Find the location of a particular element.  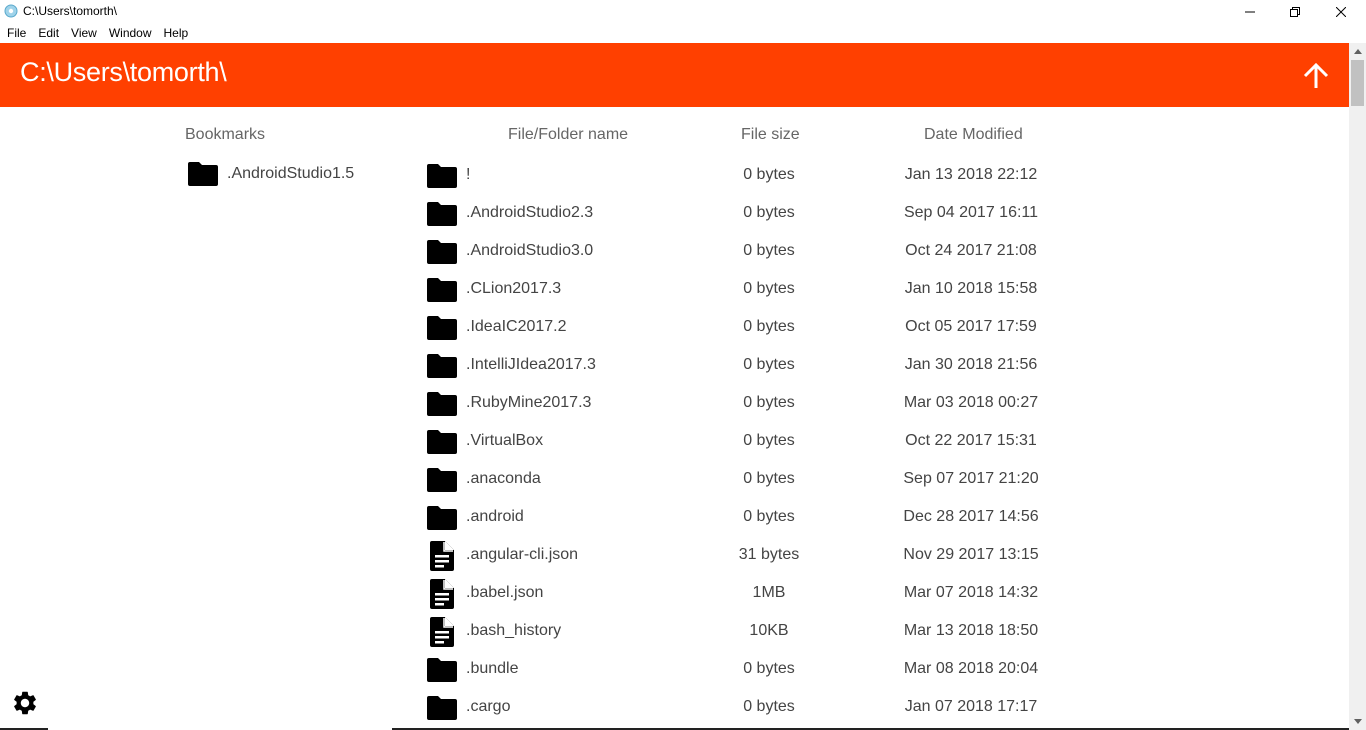

parent-directory-button is located at coordinates (1316, 76).